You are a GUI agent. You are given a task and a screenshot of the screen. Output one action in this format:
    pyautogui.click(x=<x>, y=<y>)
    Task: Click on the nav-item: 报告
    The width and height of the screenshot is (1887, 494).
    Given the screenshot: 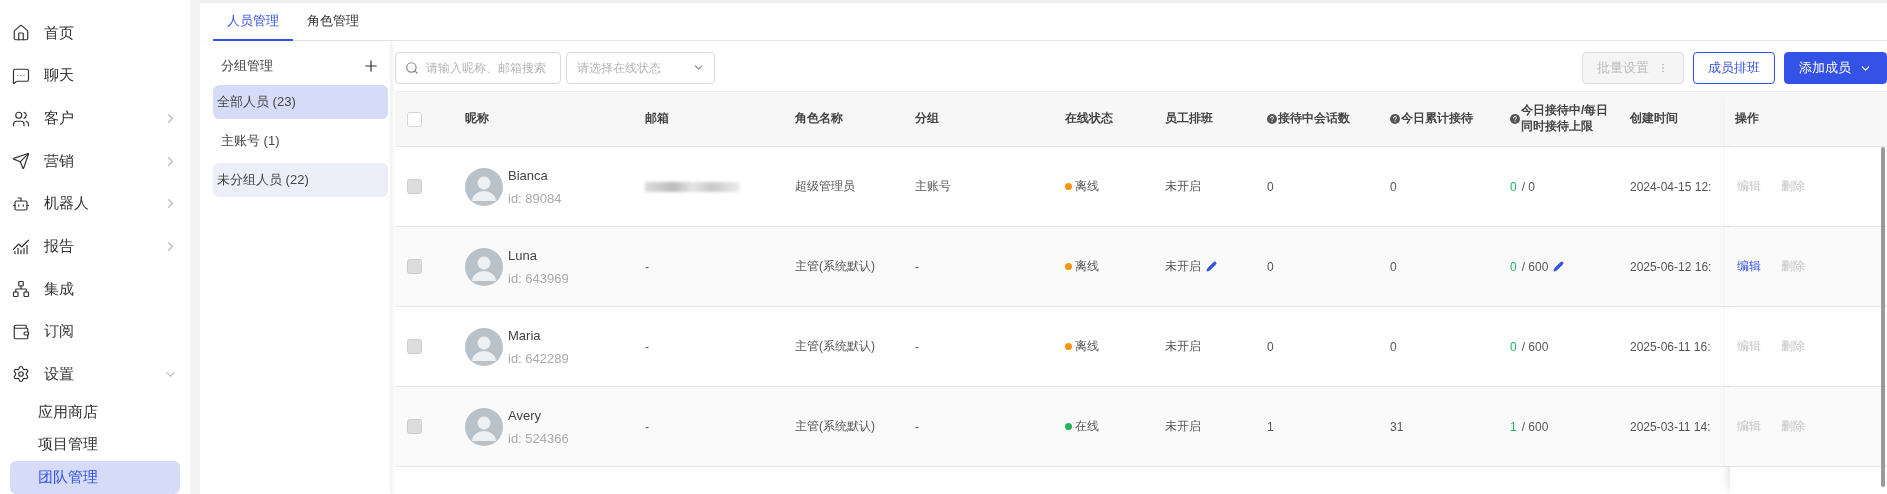 What is the action you would take?
    pyautogui.click(x=96, y=246)
    